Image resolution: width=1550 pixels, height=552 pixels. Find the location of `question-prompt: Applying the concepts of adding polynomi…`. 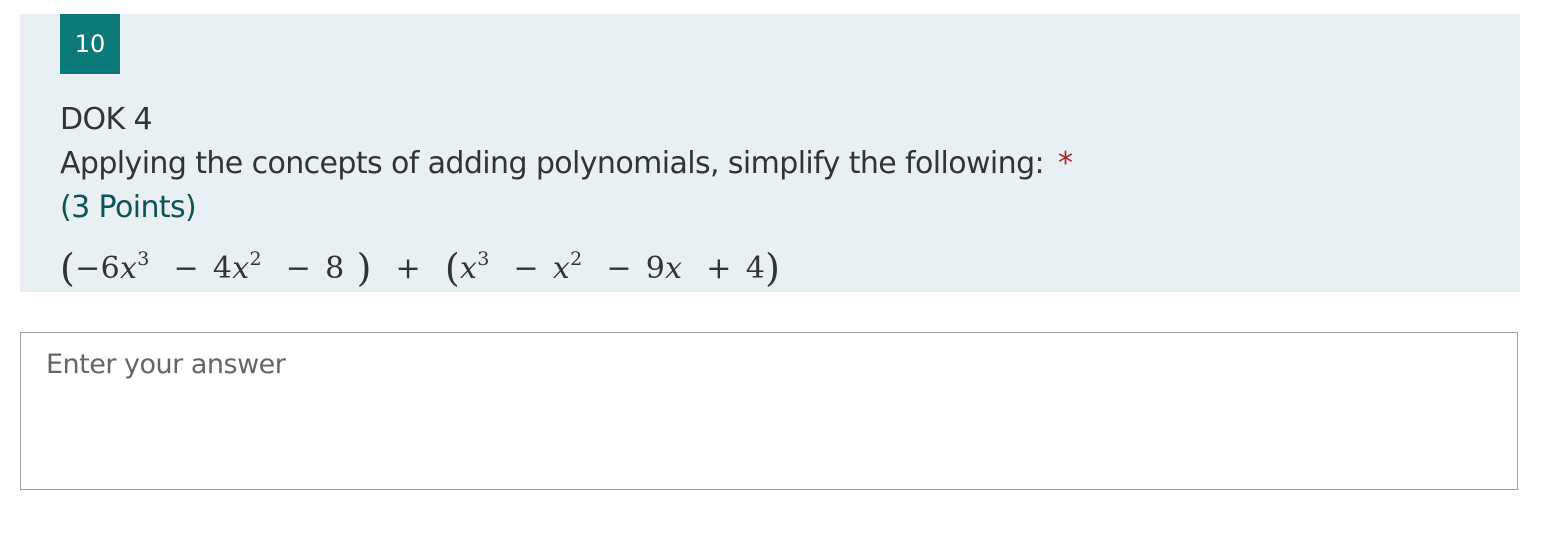

question-prompt: Applying the concepts of adding polynomi… is located at coordinates (552, 163).